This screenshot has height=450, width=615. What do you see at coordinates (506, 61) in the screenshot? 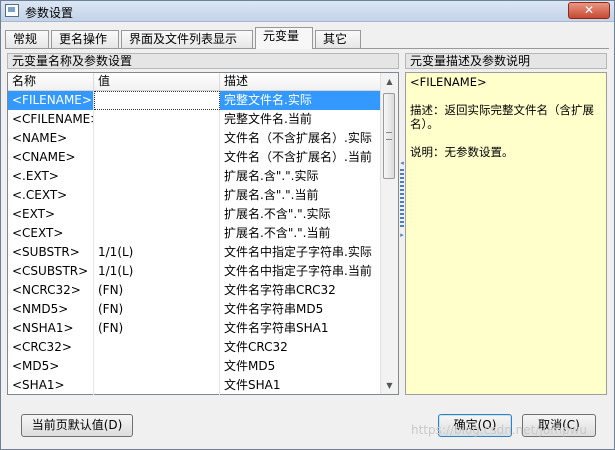
I see `description-panel-title: 元变量描述及参数说明` at bounding box center [506, 61].